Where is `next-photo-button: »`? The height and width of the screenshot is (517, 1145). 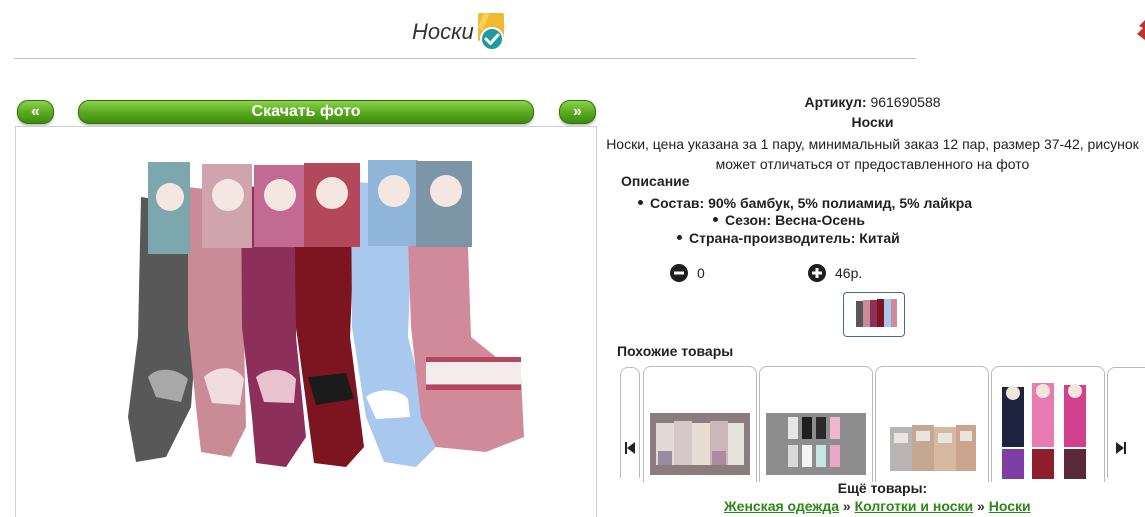
next-photo-button: » is located at coordinates (577, 112).